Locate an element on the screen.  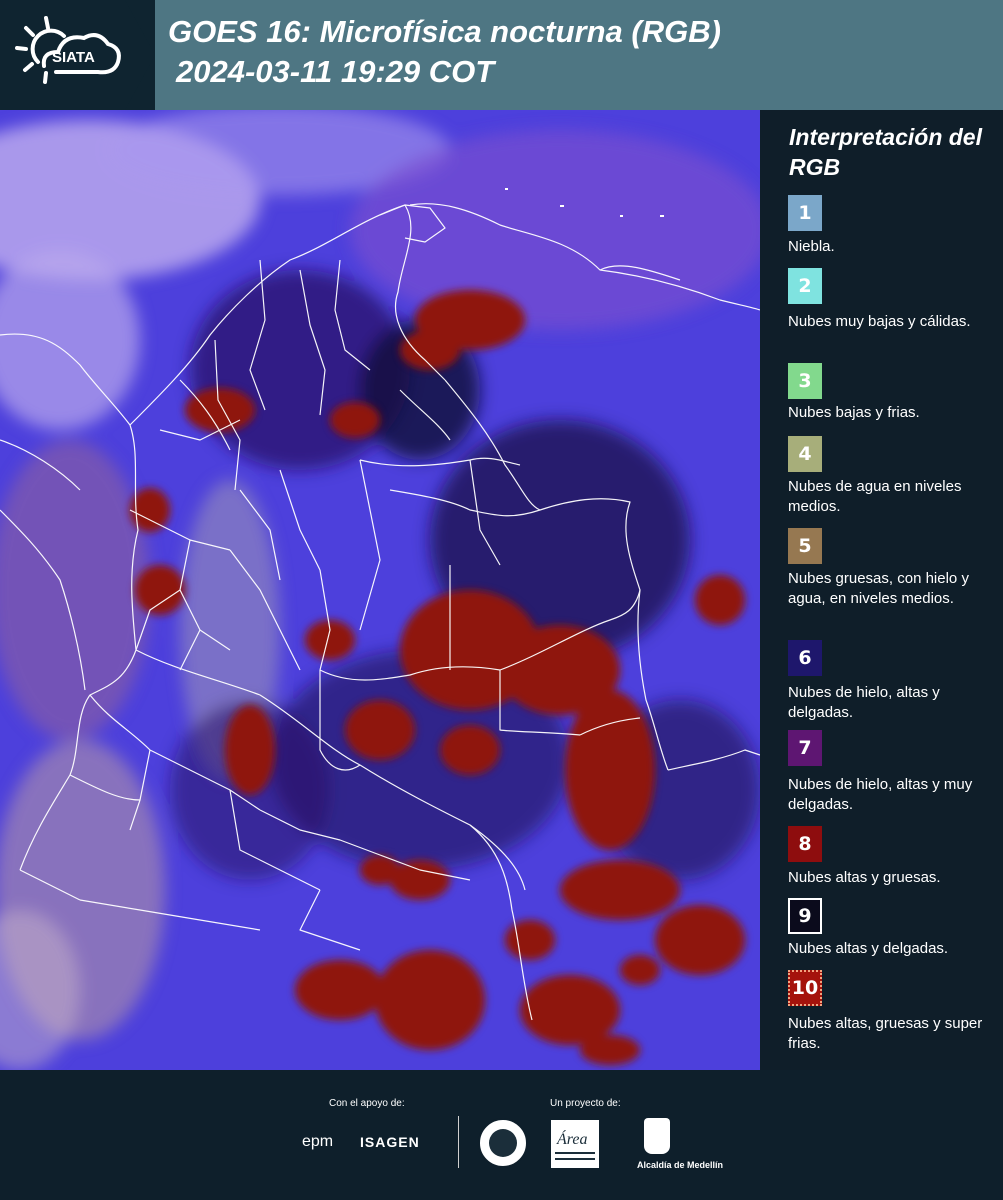
alcaldia-label: Alcaldía de Medellín is located at coordinates (680, 1165).